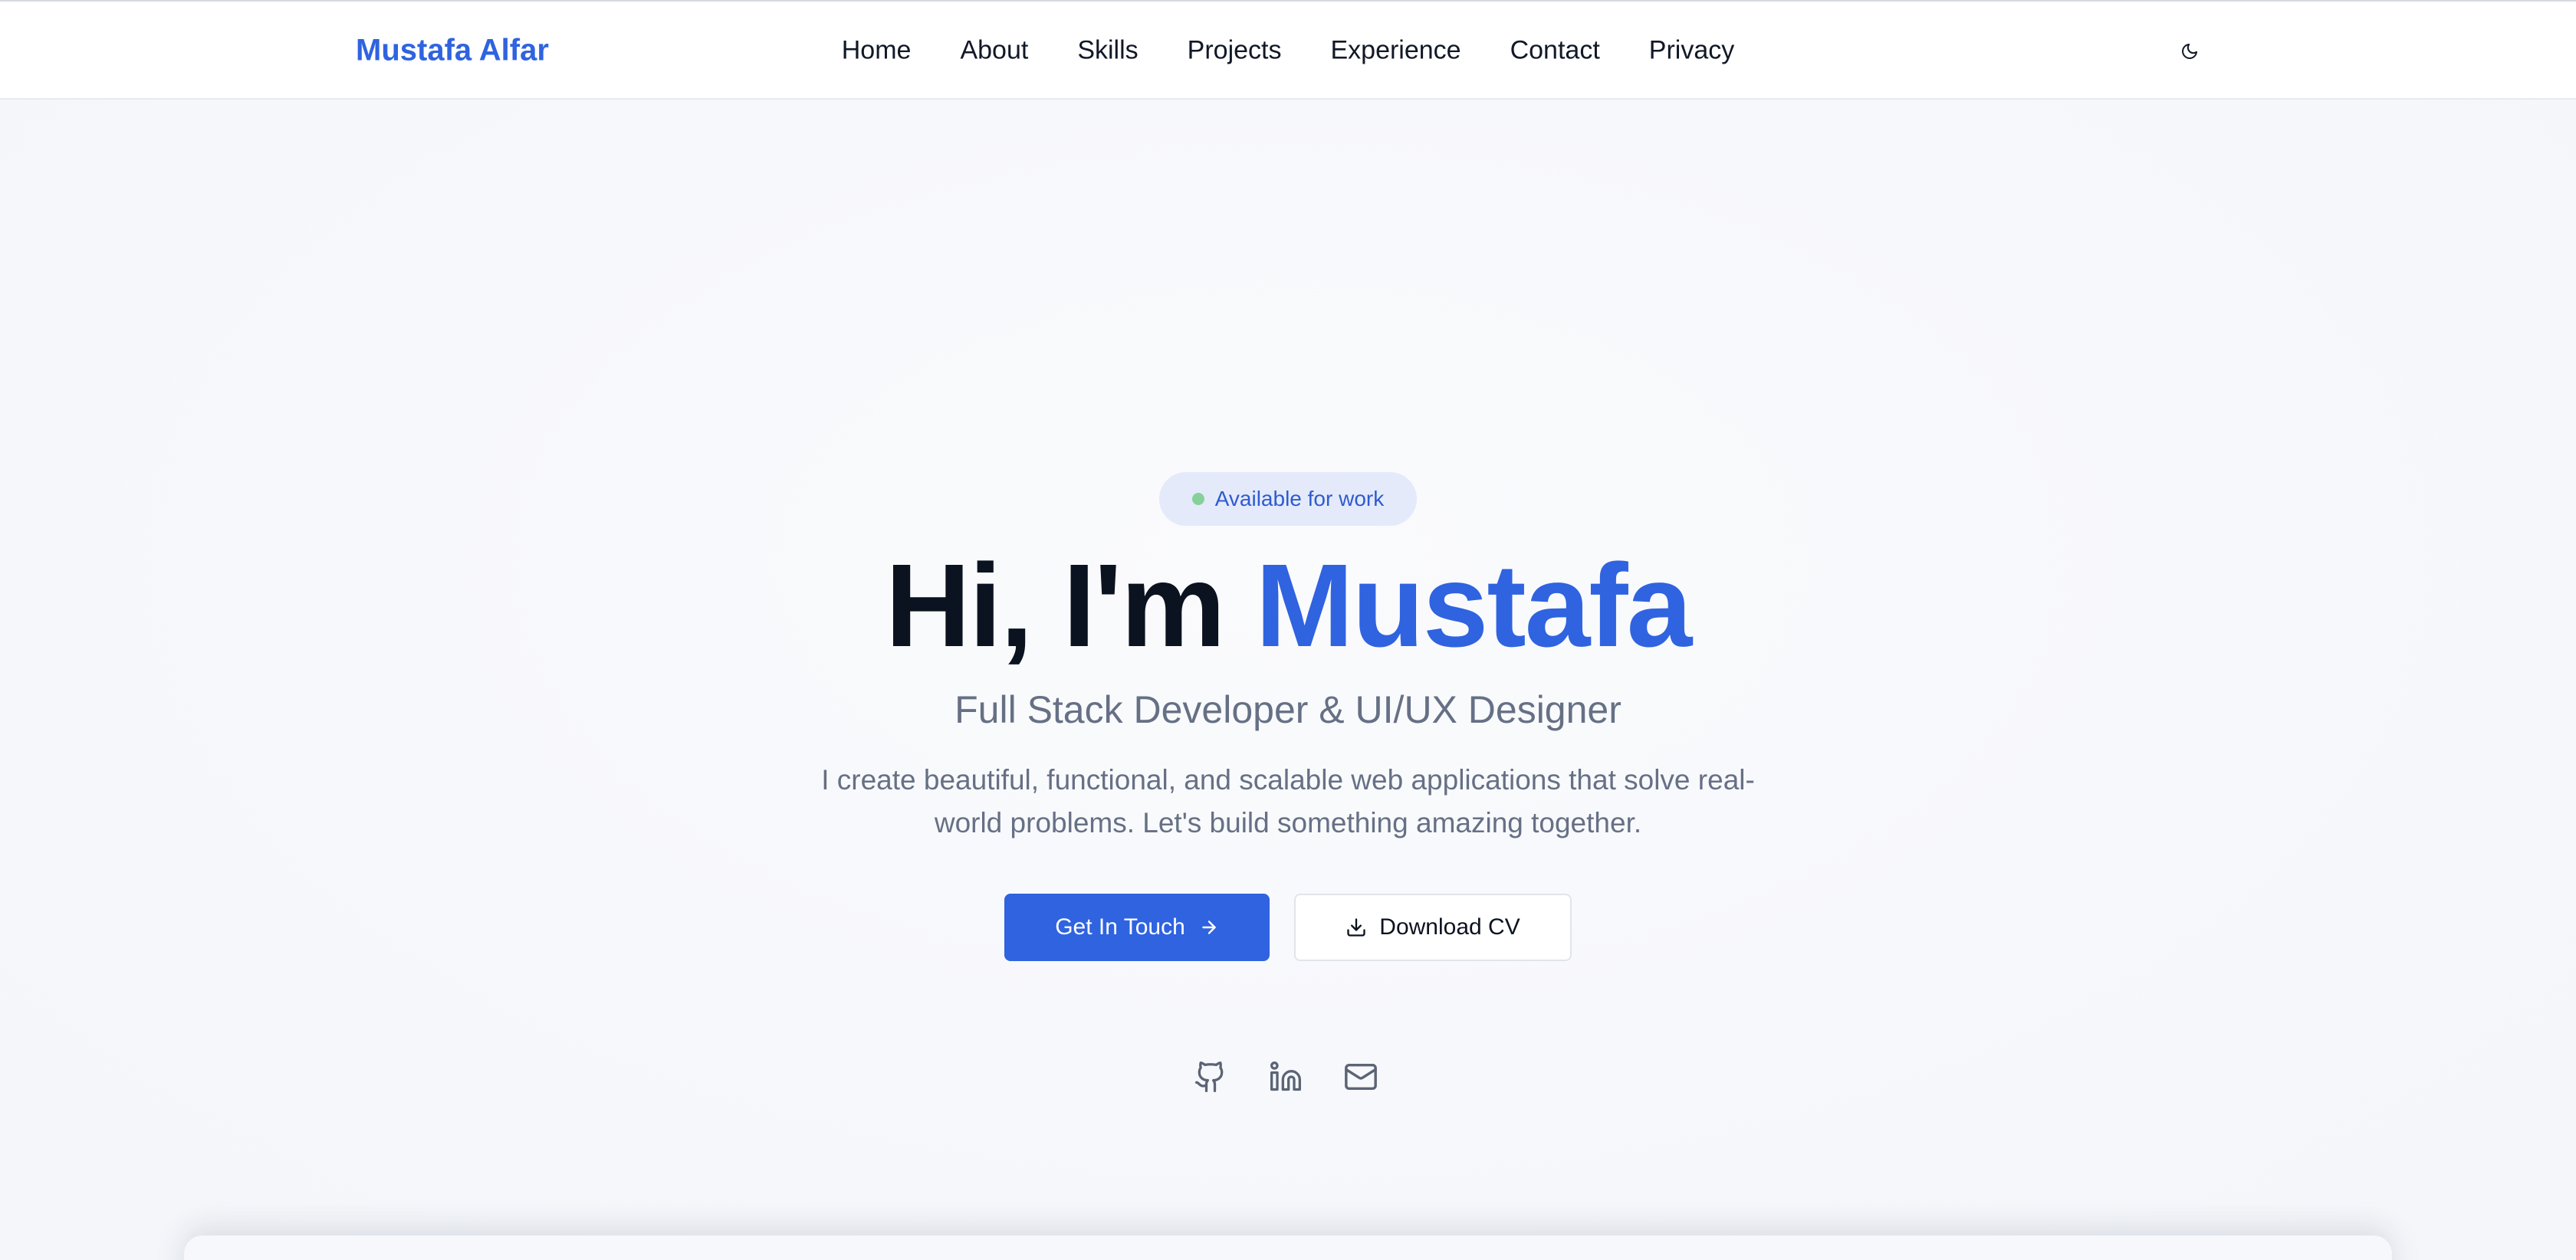  I want to click on arrow-right-icon, so click(1209, 927).